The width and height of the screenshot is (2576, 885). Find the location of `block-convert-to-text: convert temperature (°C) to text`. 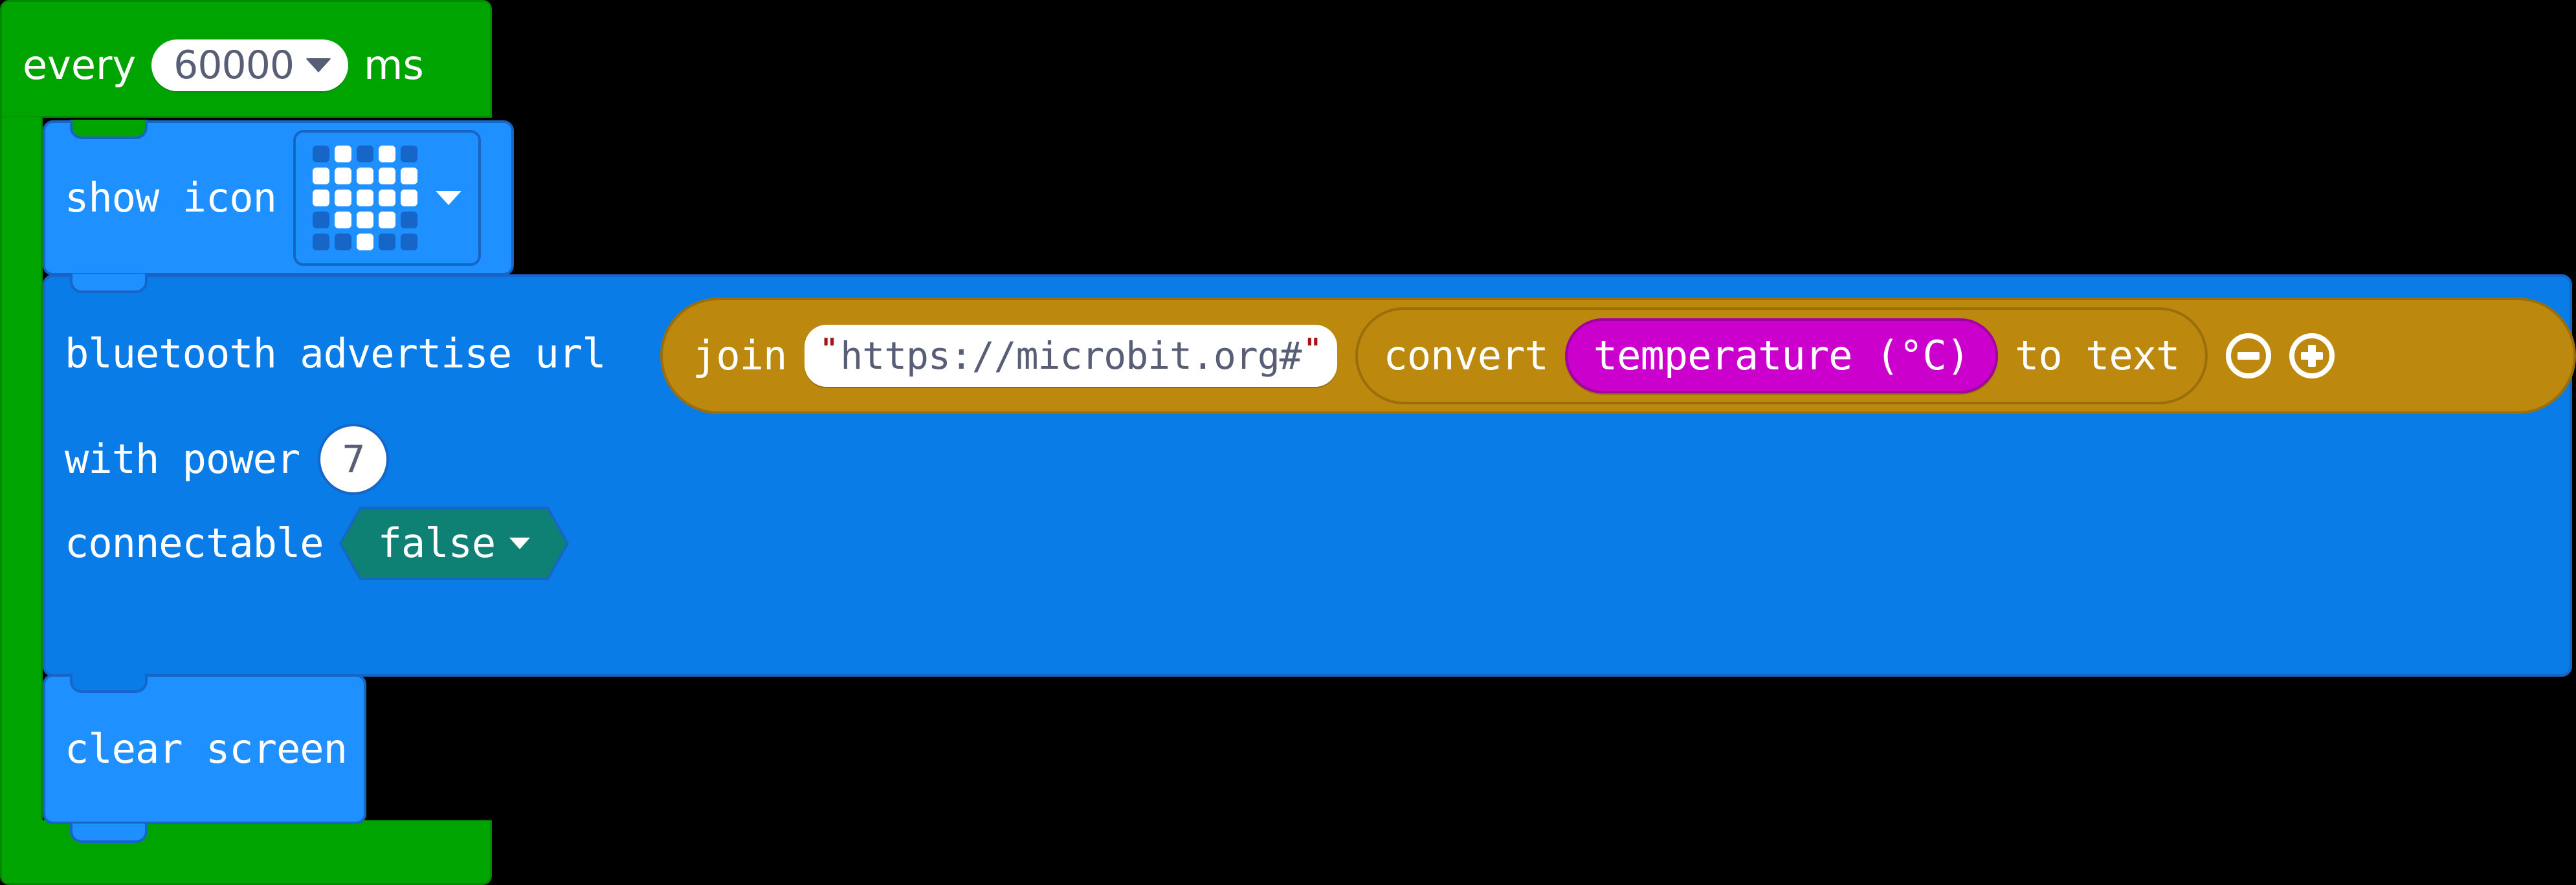

block-convert-to-text: convert temperature (°C) to text is located at coordinates (1781, 355).